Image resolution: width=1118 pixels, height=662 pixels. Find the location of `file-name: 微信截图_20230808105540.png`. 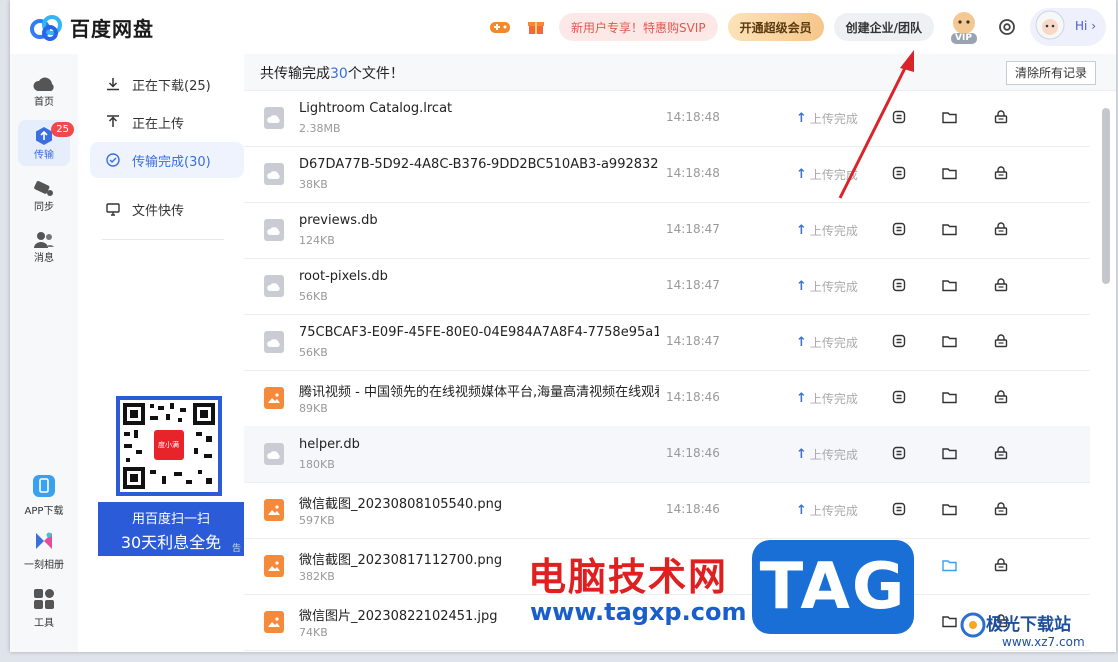

file-name: 微信截图_20230808105540.png is located at coordinates (479, 502).